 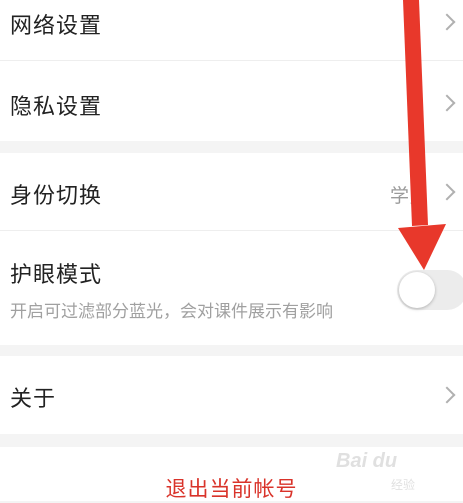 I want to click on arrow-head, so click(x=422, y=247).